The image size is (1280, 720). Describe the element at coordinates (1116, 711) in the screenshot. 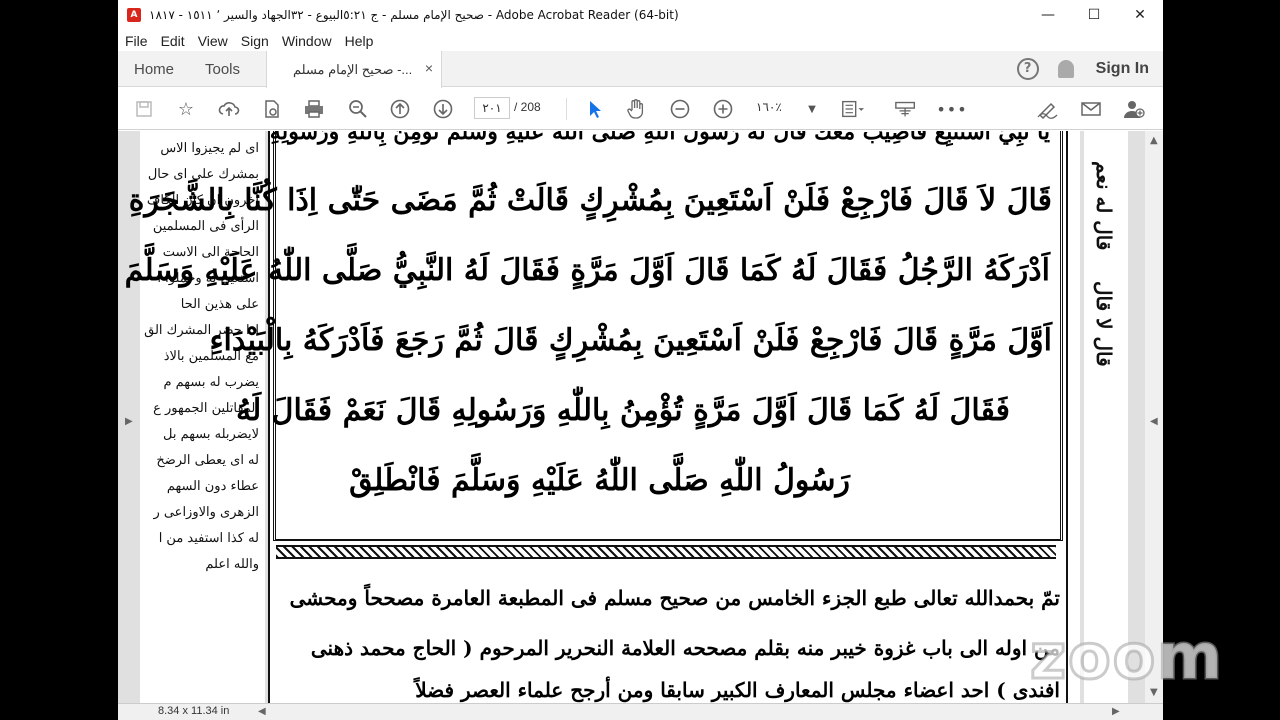

I see `scroll-right-arrow-icon: ▶` at that location.